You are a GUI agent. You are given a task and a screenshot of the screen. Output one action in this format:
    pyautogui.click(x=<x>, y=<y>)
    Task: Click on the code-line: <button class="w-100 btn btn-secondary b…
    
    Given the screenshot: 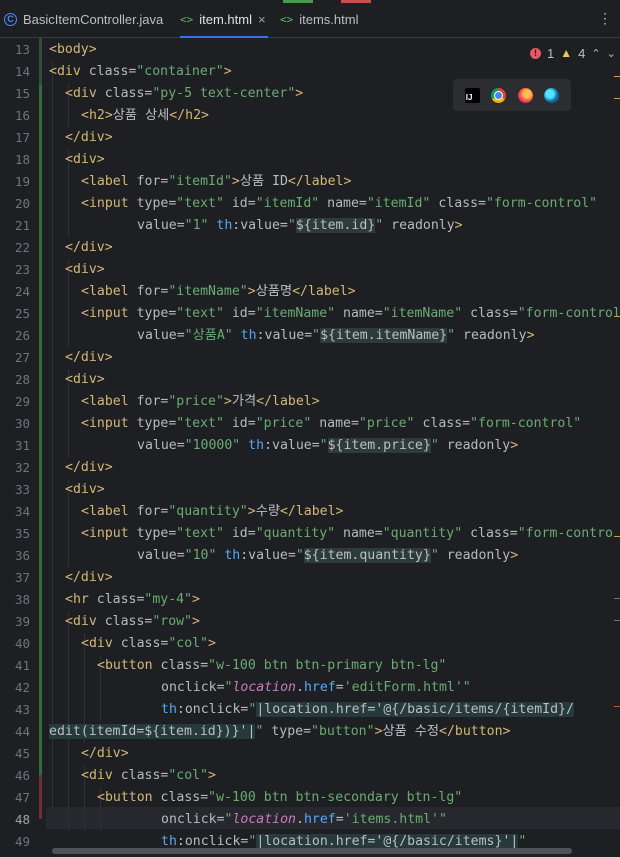 What is the action you would take?
    pyautogui.click(x=255, y=798)
    